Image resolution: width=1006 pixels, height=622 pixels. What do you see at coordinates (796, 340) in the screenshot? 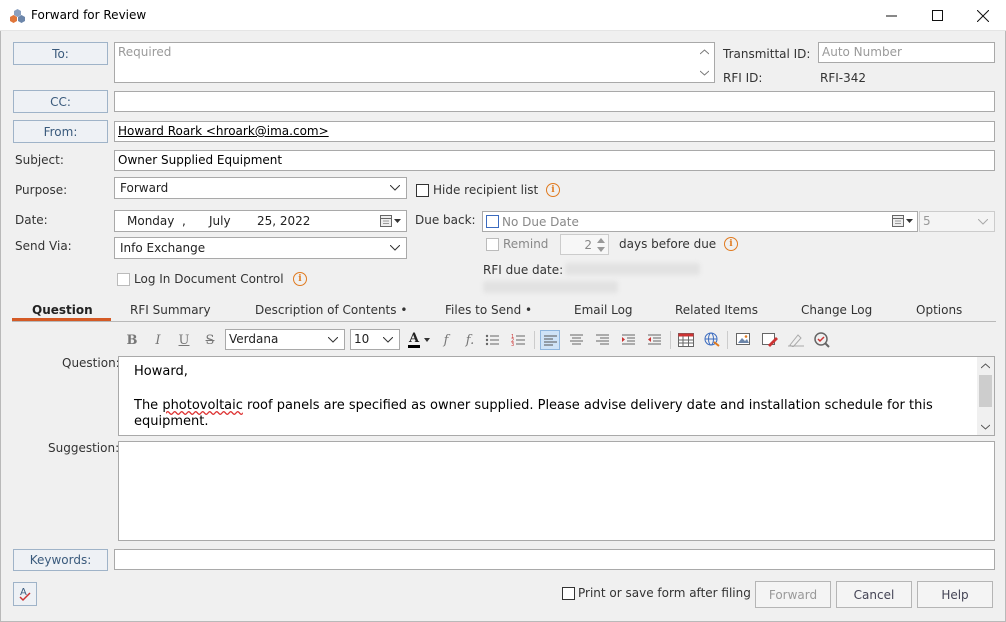
I see `clear-format-icon` at bounding box center [796, 340].